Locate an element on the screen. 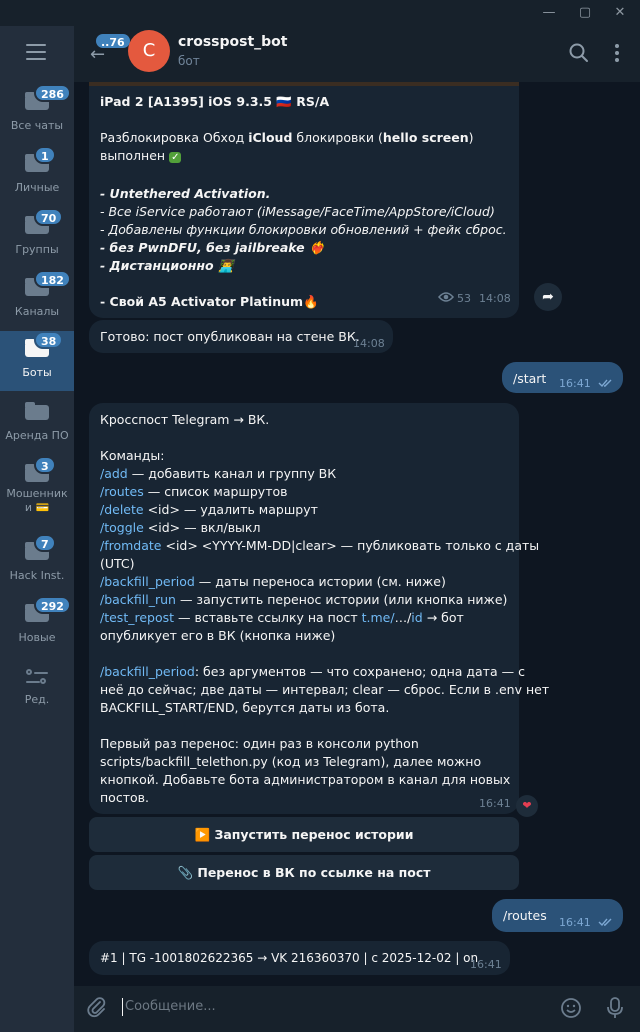 Image resolution: width=640 pixels, height=1032 pixels. more-vertical-icon is located at coordinates (617, 53).